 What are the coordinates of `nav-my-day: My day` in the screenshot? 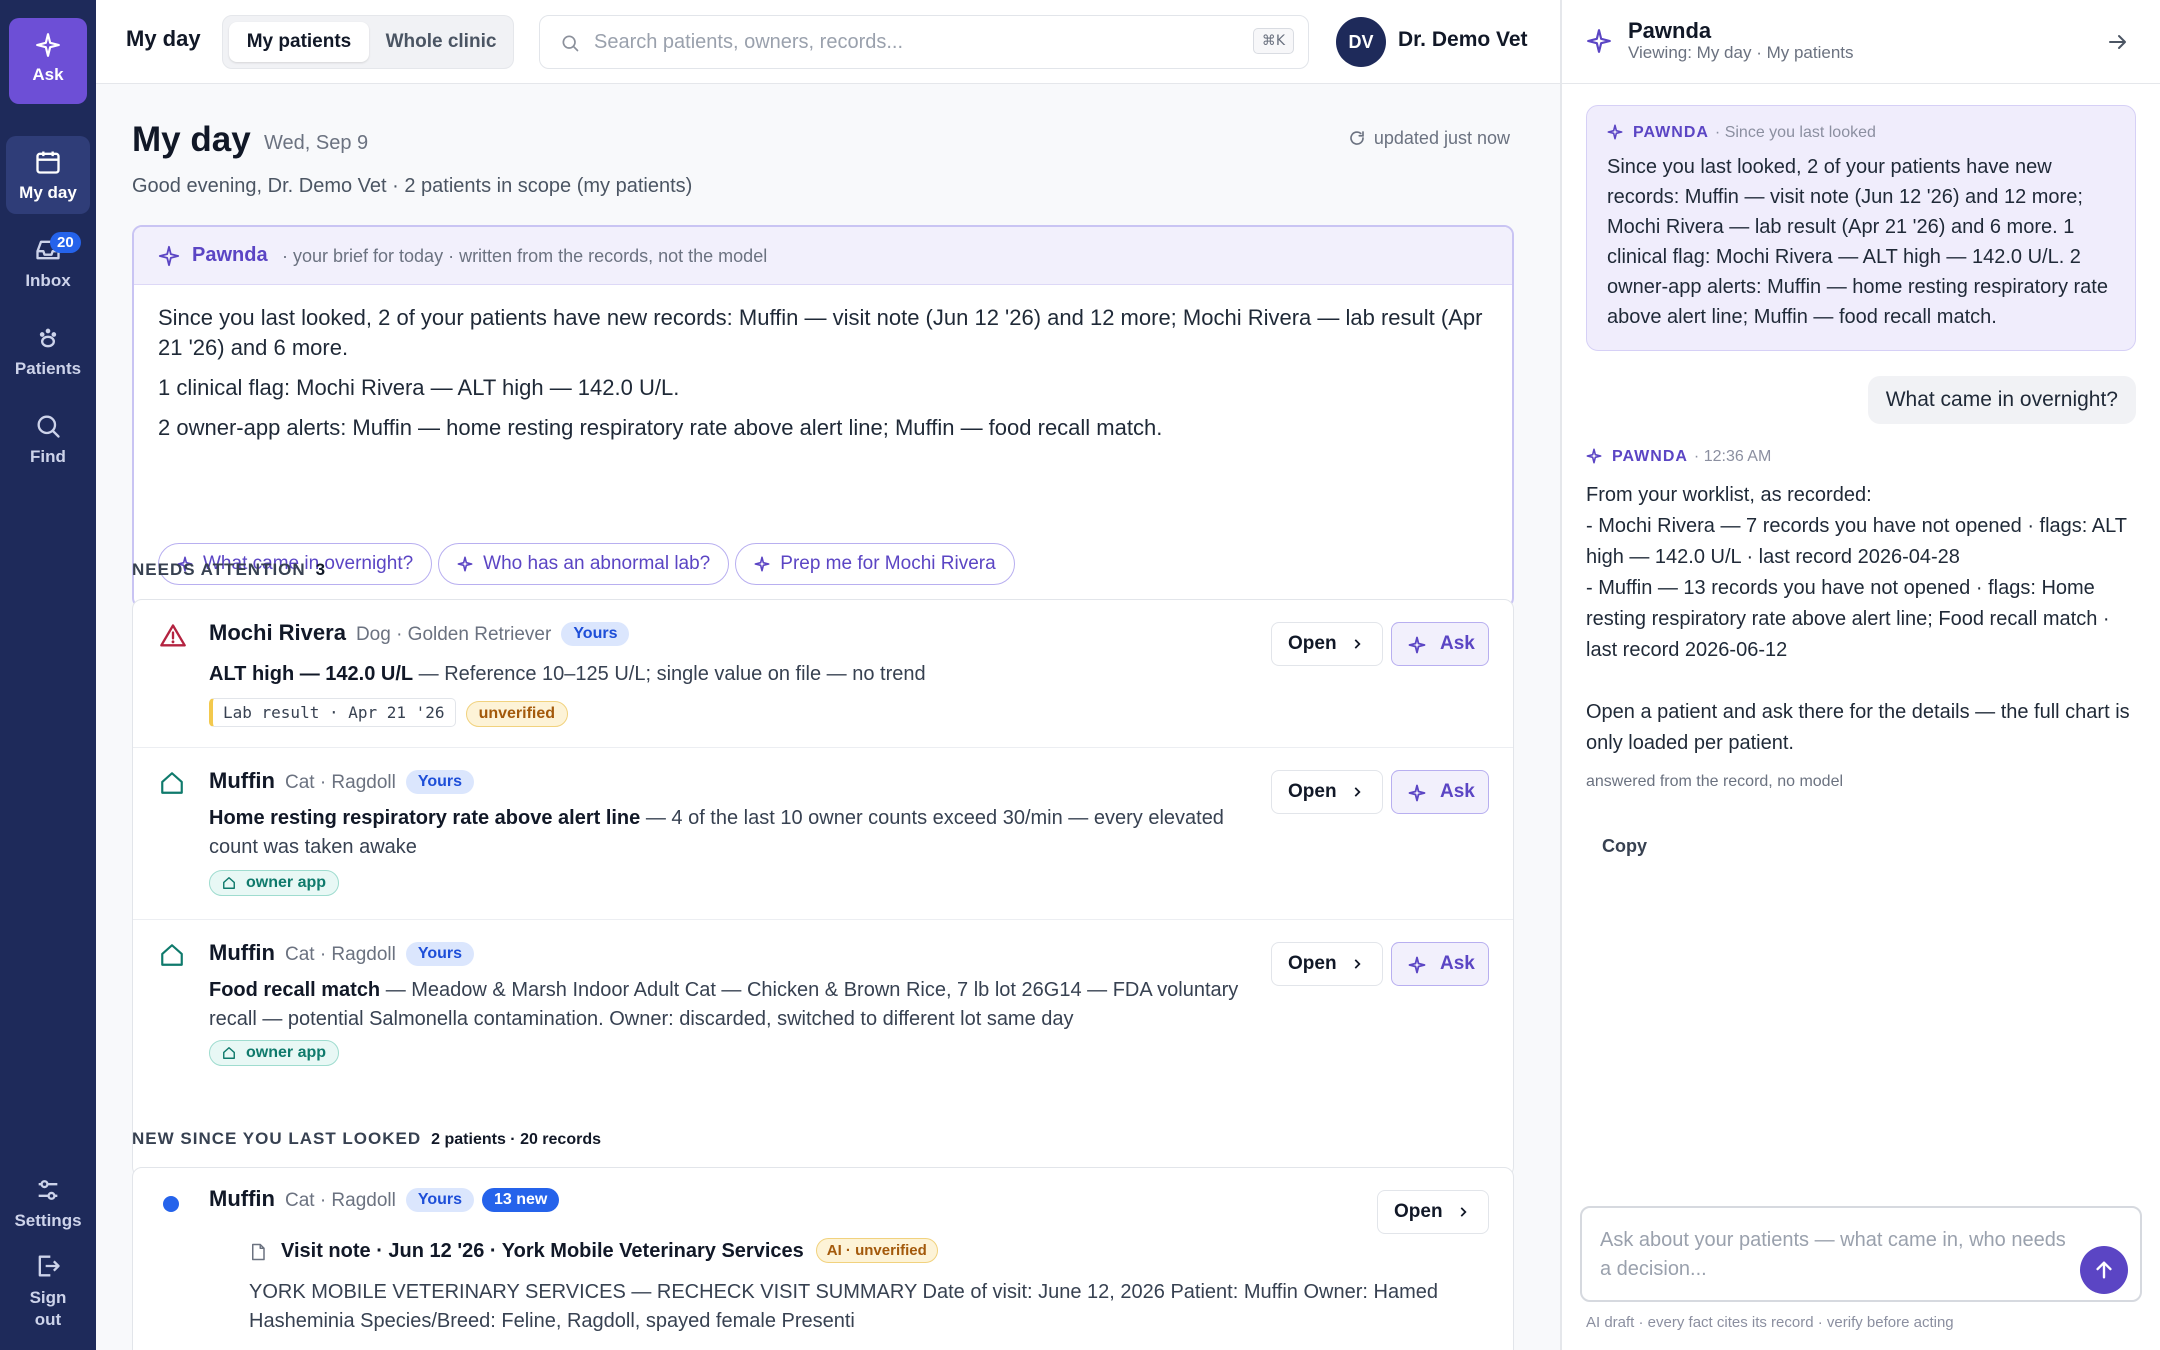 It's located at (48, 175).